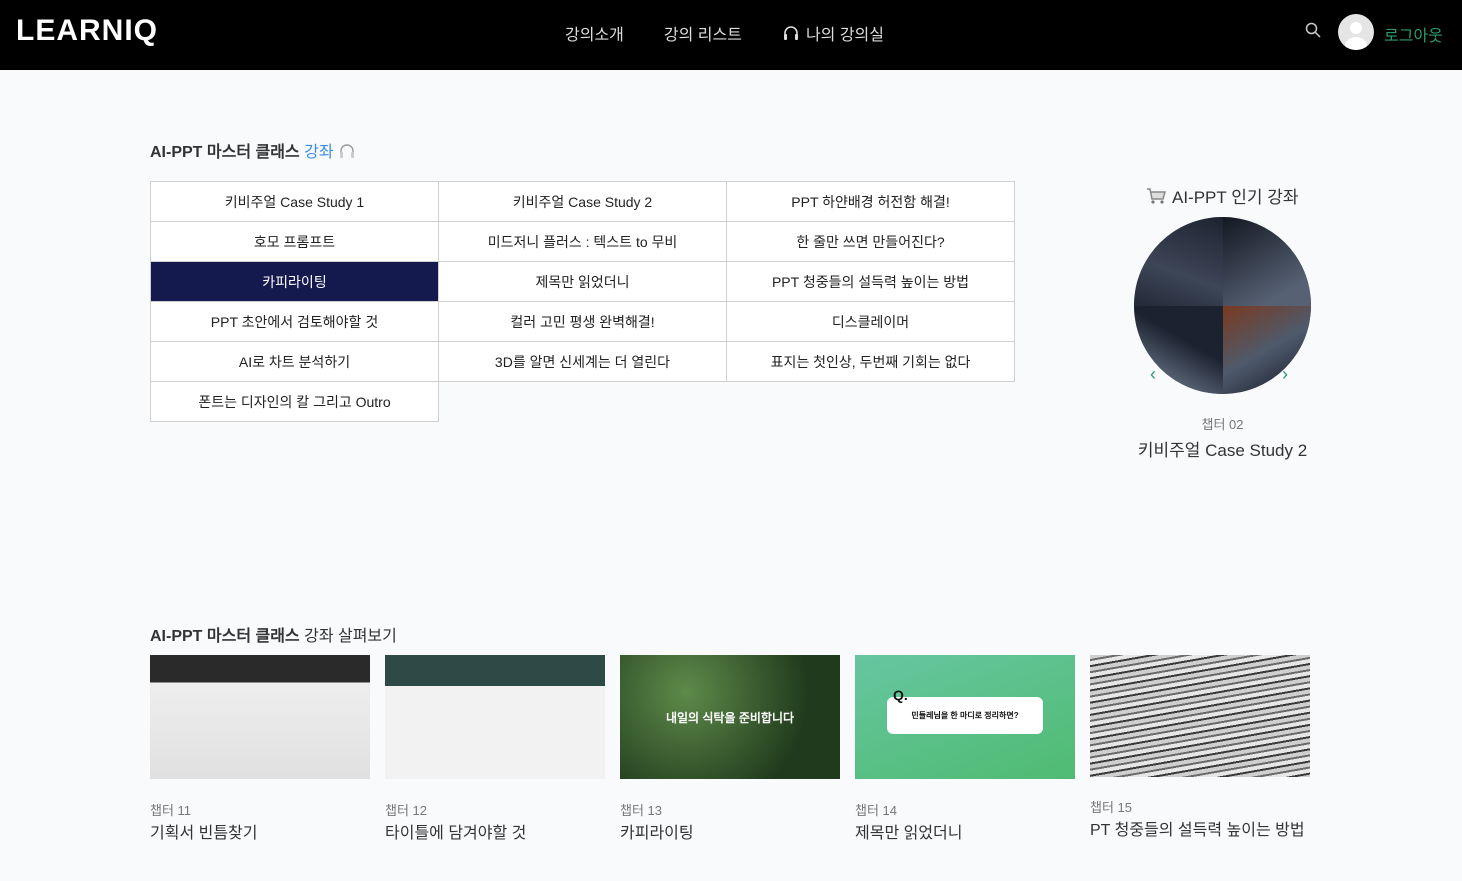 The height and width of the screenshot is (881, 1462). I want to click on thumb-text: 민들레님을 한 마디로 정리하면?, so click(965, 715).